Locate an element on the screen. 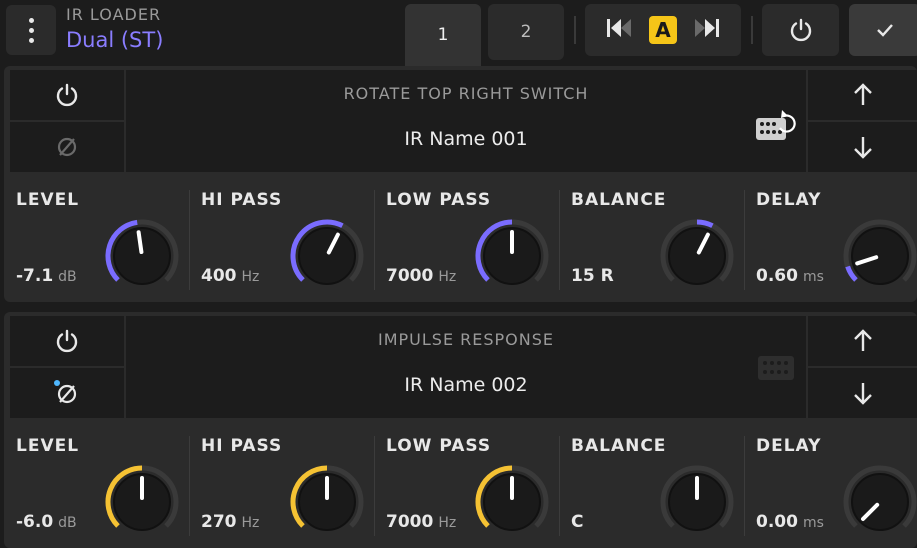  confirm-button is located at coordinates (883, 30).